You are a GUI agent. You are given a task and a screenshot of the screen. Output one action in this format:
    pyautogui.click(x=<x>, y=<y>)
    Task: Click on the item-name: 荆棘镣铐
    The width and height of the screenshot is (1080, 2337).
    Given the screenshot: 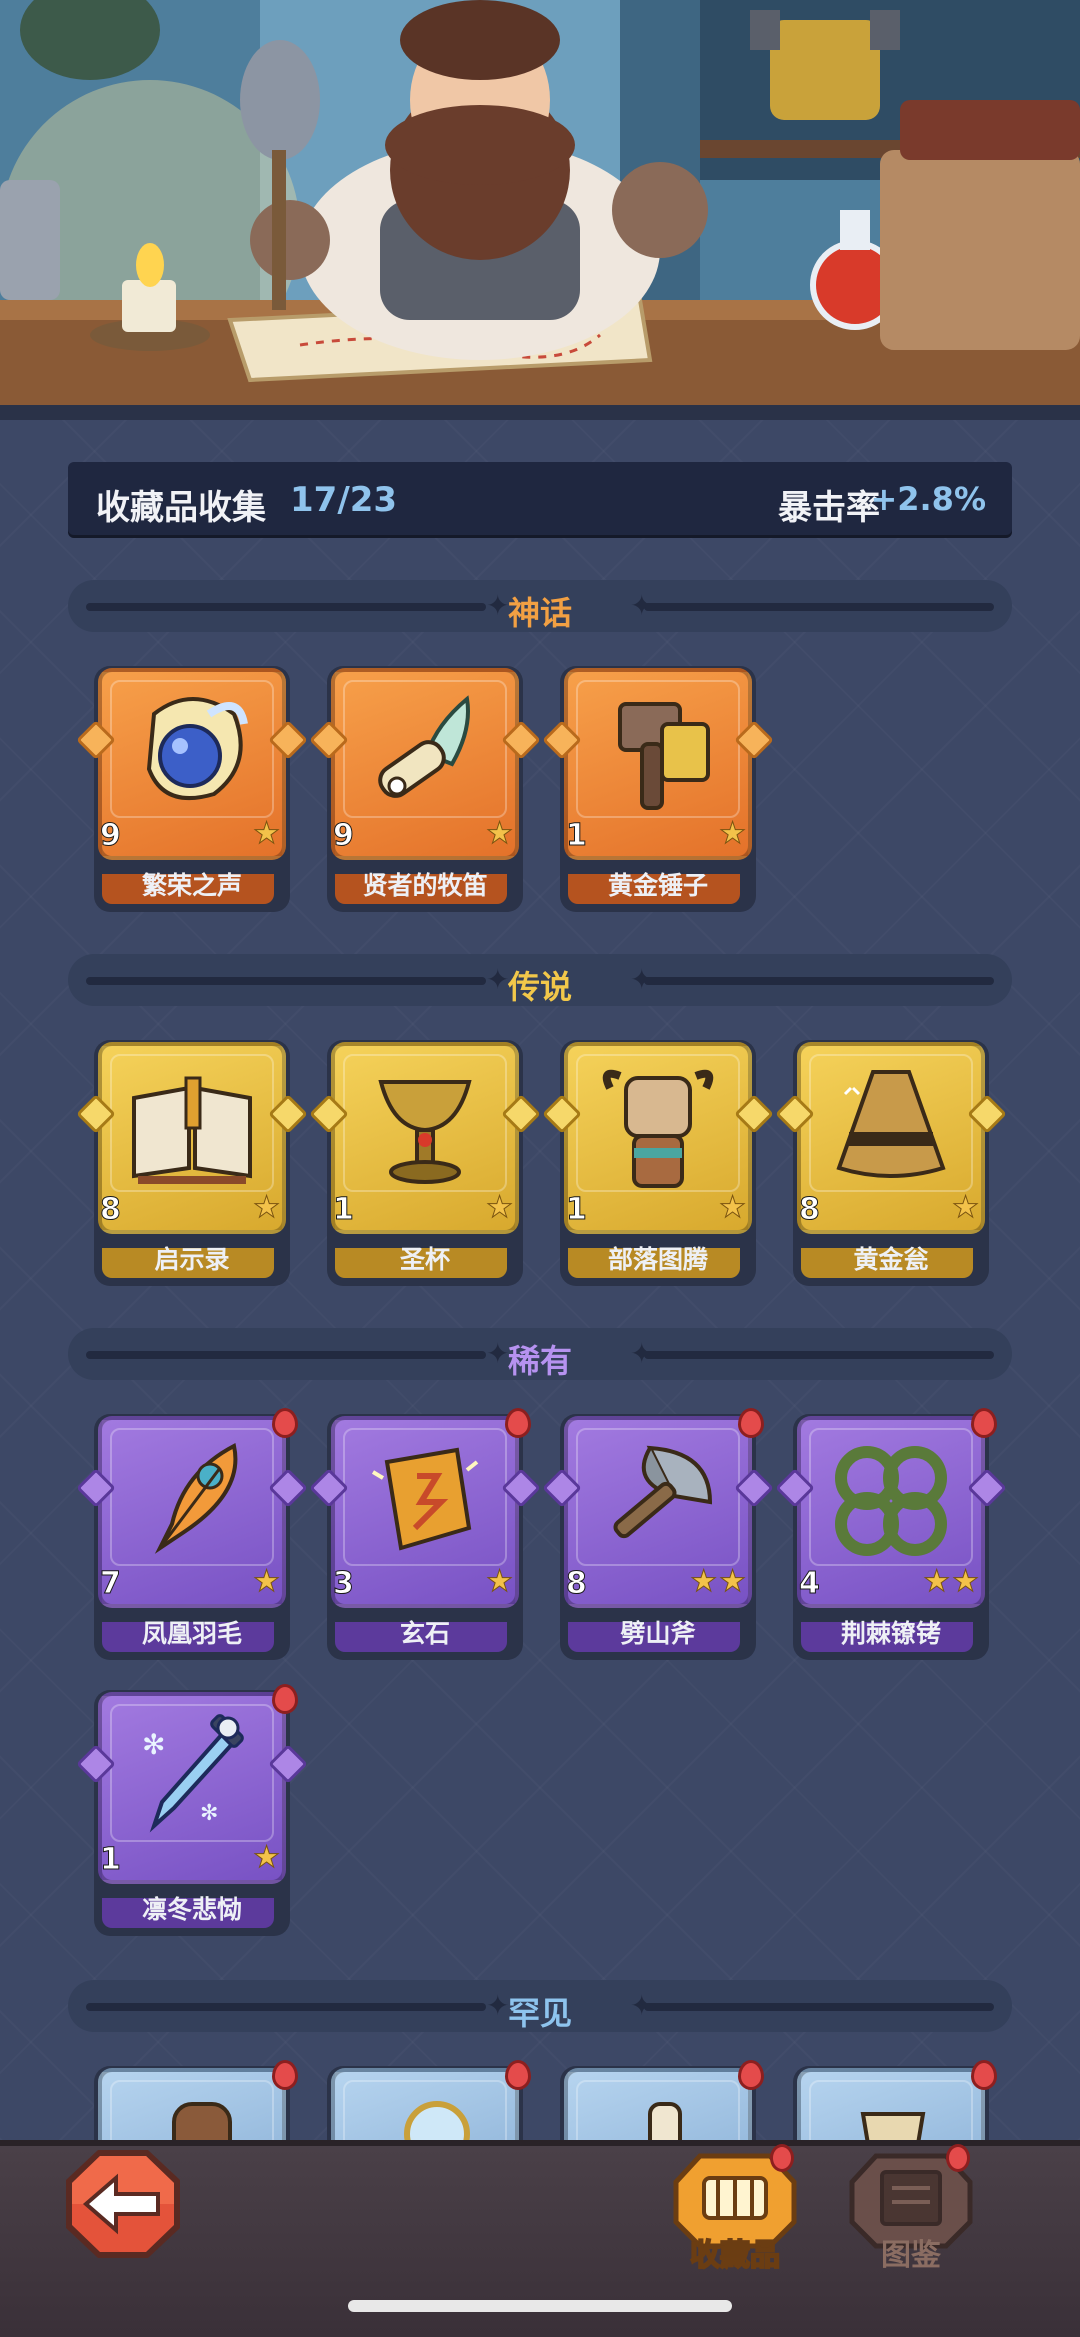 What is the action you would take?
    pyautogui.click(x=890, y=1633)
    